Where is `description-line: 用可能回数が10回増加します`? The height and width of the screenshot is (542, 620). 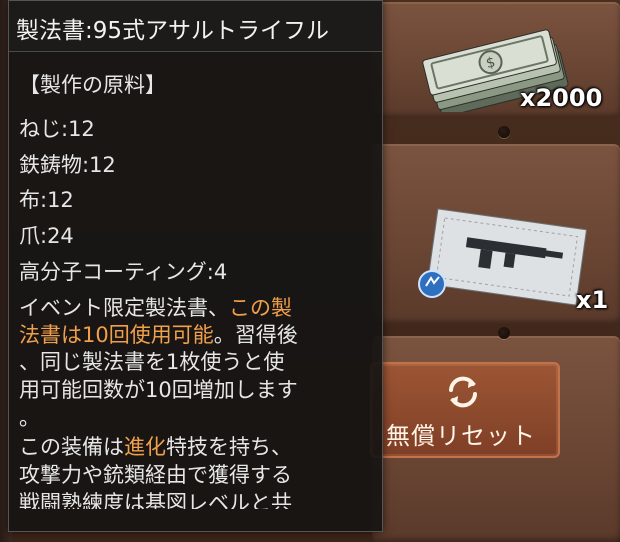
description-line: 用可能回数が10回増加します is located at coordinates (158, 390).